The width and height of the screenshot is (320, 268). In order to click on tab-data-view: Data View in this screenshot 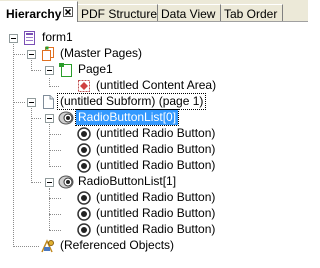, I will do `click(188, 12)`.